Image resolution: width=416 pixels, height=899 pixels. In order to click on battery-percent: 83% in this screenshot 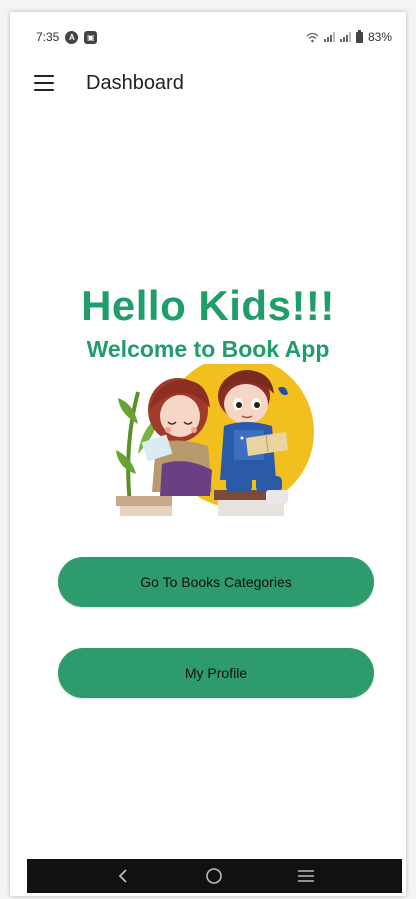, I will do `click(379, 37)`.